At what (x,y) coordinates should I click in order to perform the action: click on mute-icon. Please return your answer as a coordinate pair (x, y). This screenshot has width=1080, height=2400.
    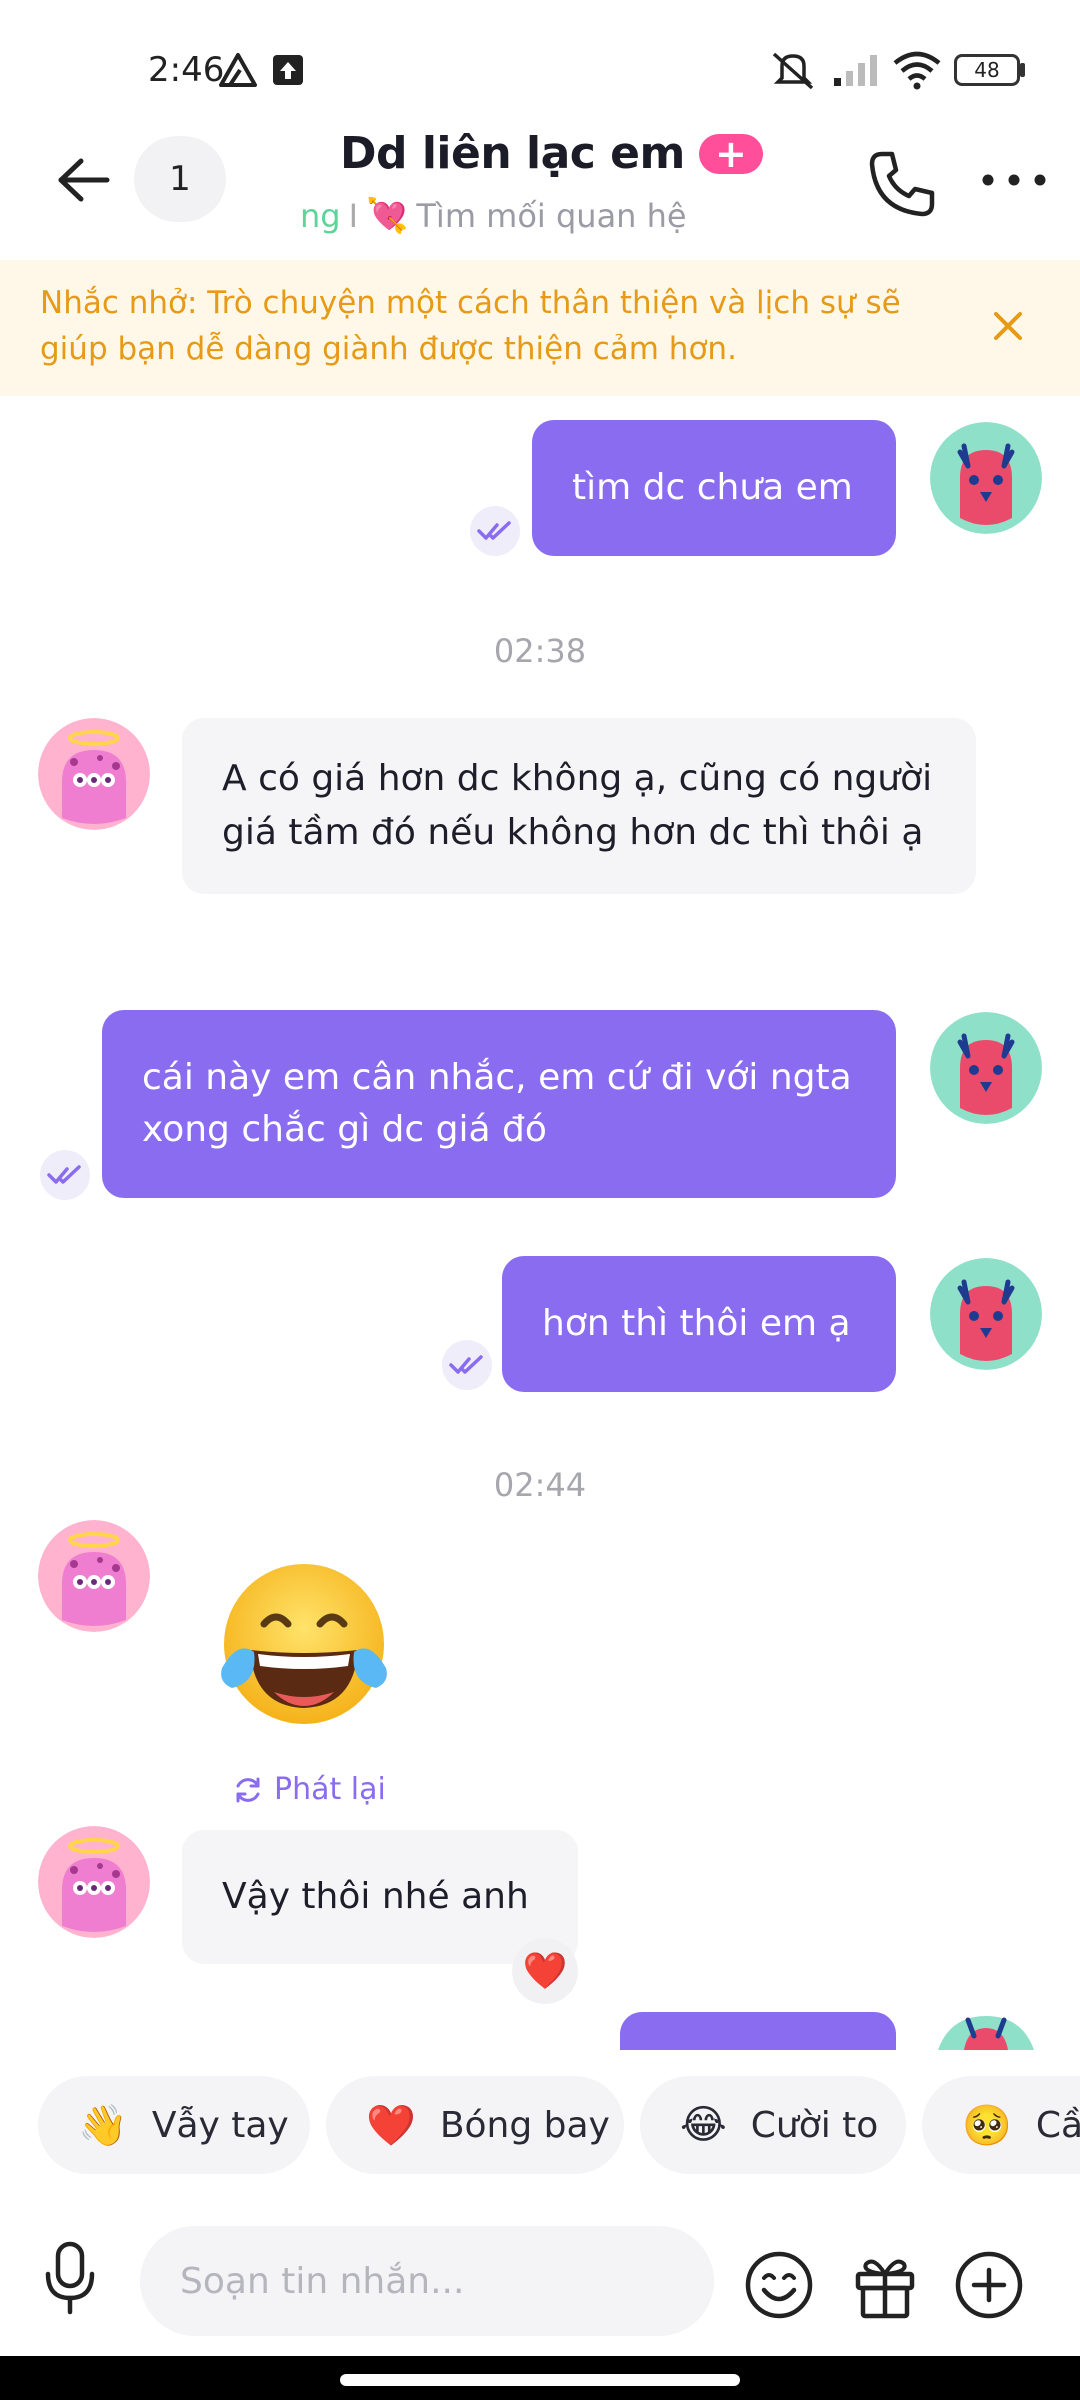
    Looking at the image, I should click on (793, 71).